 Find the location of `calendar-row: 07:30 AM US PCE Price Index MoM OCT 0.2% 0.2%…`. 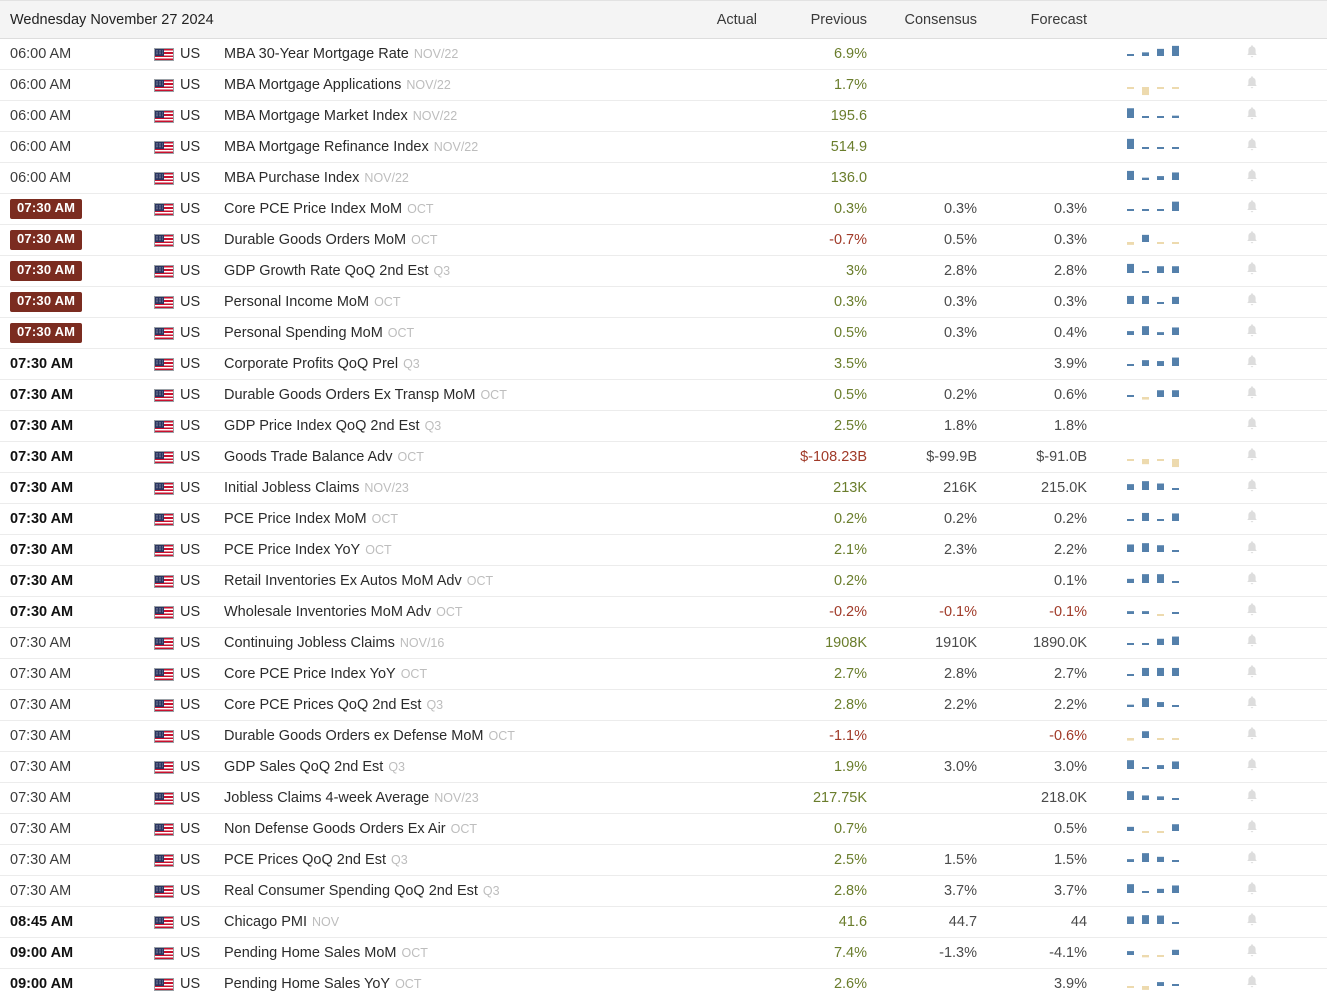

calendar-row: 07:30 AM US PCE Price Index MoM OCT 0.2% 0.2%… is located at coordinates (663, 519).